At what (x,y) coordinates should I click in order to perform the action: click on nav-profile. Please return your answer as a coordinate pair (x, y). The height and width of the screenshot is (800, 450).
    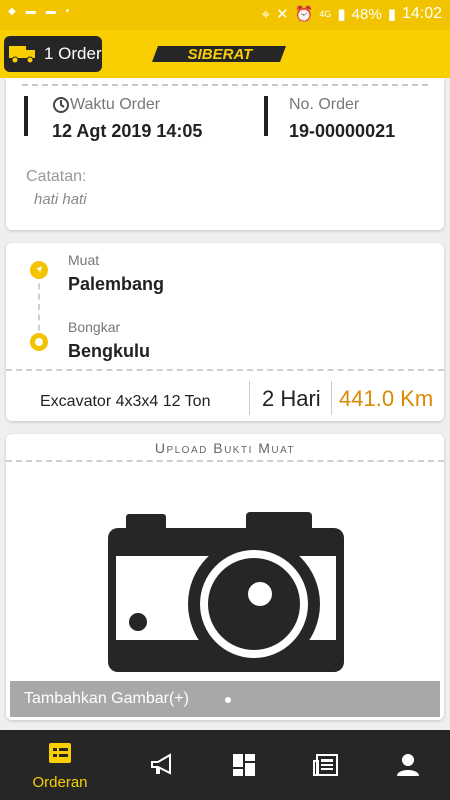
    Looking at the image, I should click on (408, 765).